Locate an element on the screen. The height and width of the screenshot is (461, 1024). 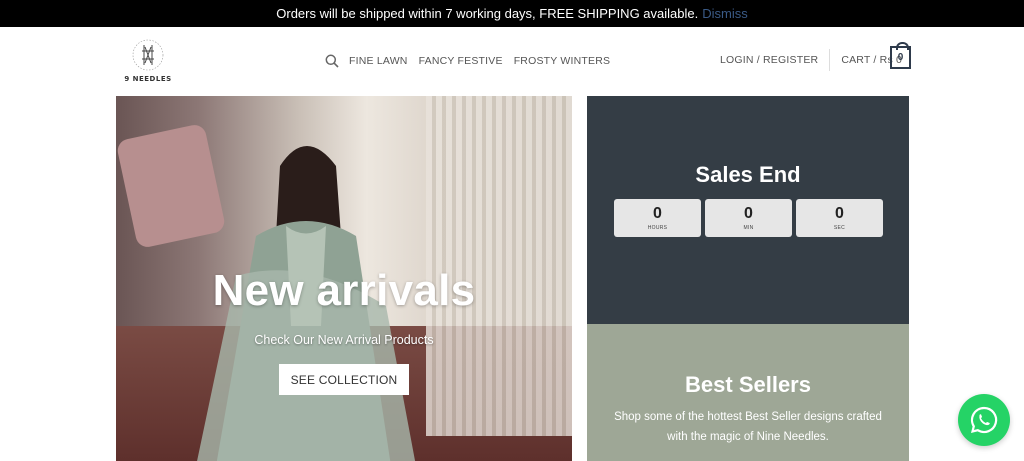
login-register-link: LOGIN / REGISTER is located at coordinates (769, 60).